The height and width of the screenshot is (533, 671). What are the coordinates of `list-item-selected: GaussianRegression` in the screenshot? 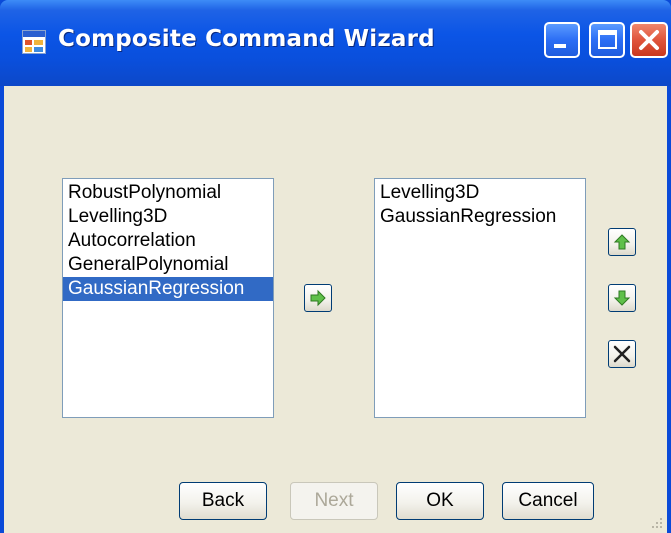 It's located at (168, 289).